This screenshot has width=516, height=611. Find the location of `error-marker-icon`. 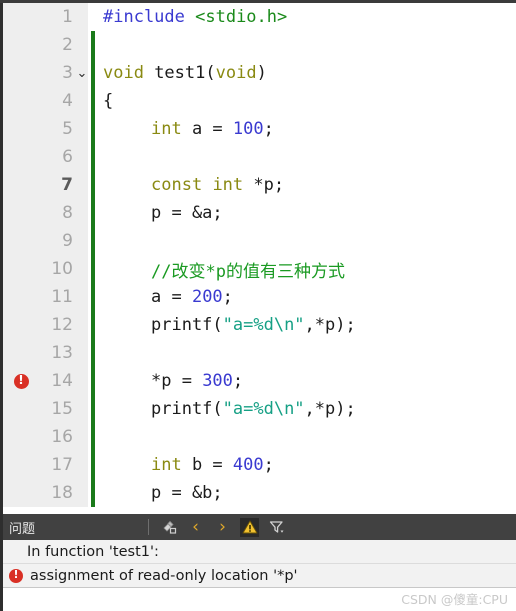

error-marker-icon is located at coordinates (21, 380).